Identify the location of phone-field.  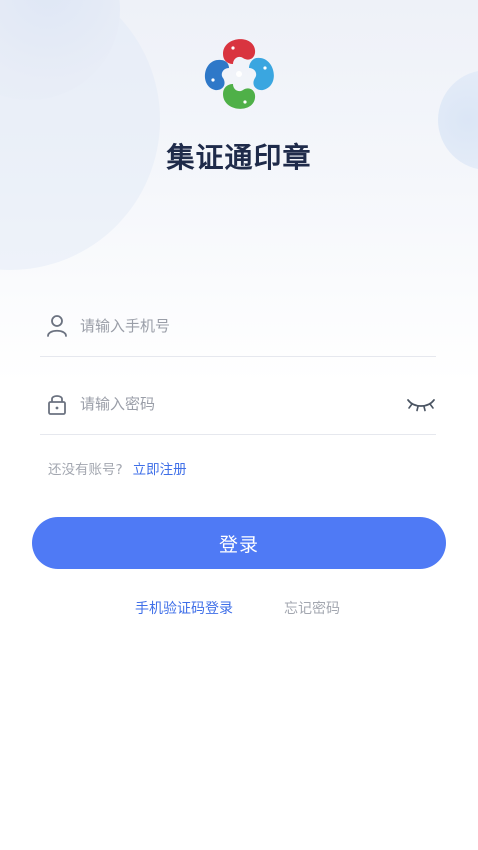
(238, 328).